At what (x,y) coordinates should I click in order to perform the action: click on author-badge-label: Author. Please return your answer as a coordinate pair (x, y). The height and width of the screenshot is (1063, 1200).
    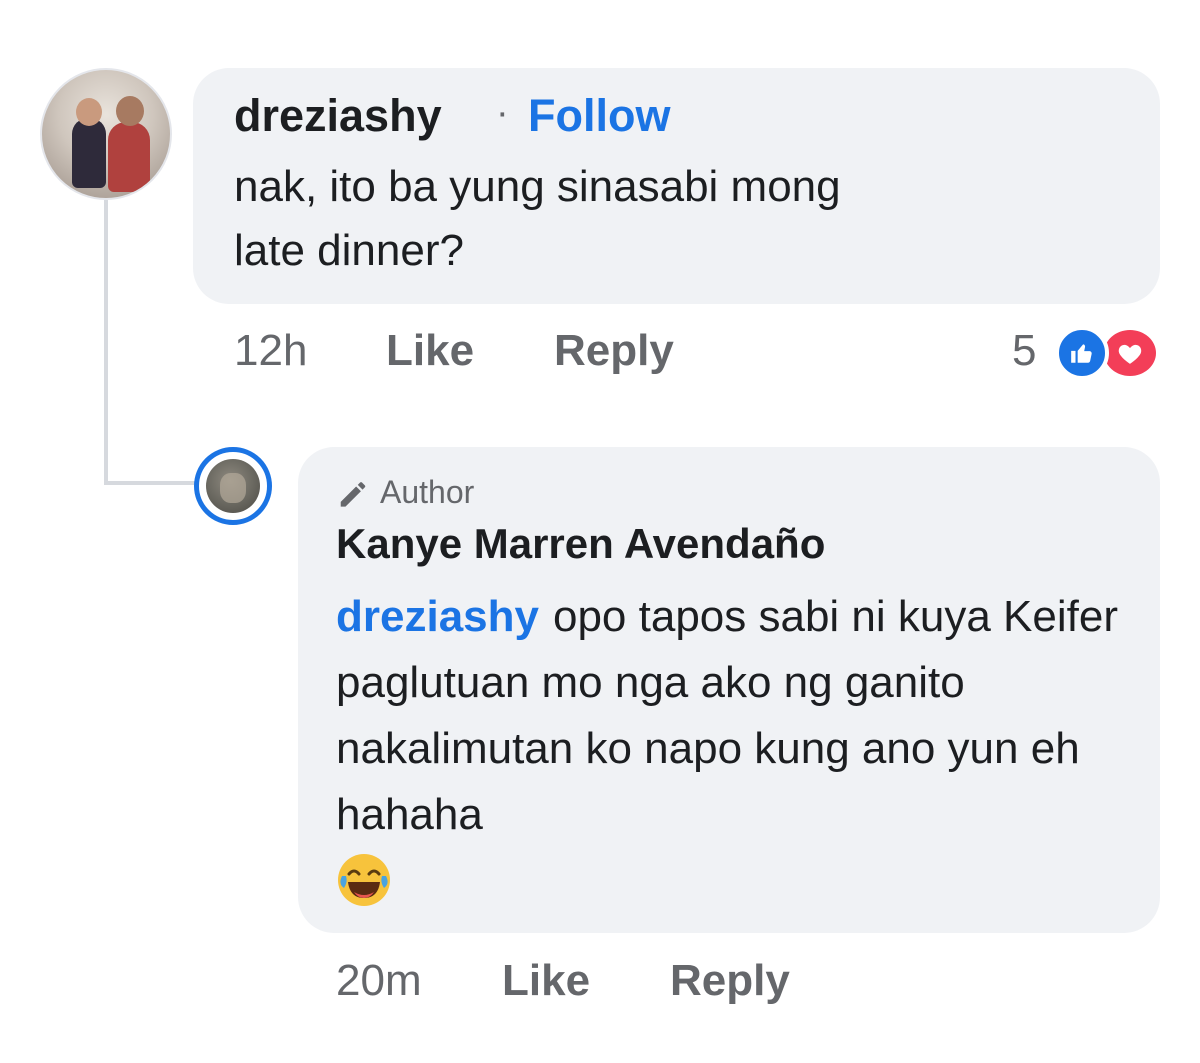
    Looking at the image, I should click on (427, 492).